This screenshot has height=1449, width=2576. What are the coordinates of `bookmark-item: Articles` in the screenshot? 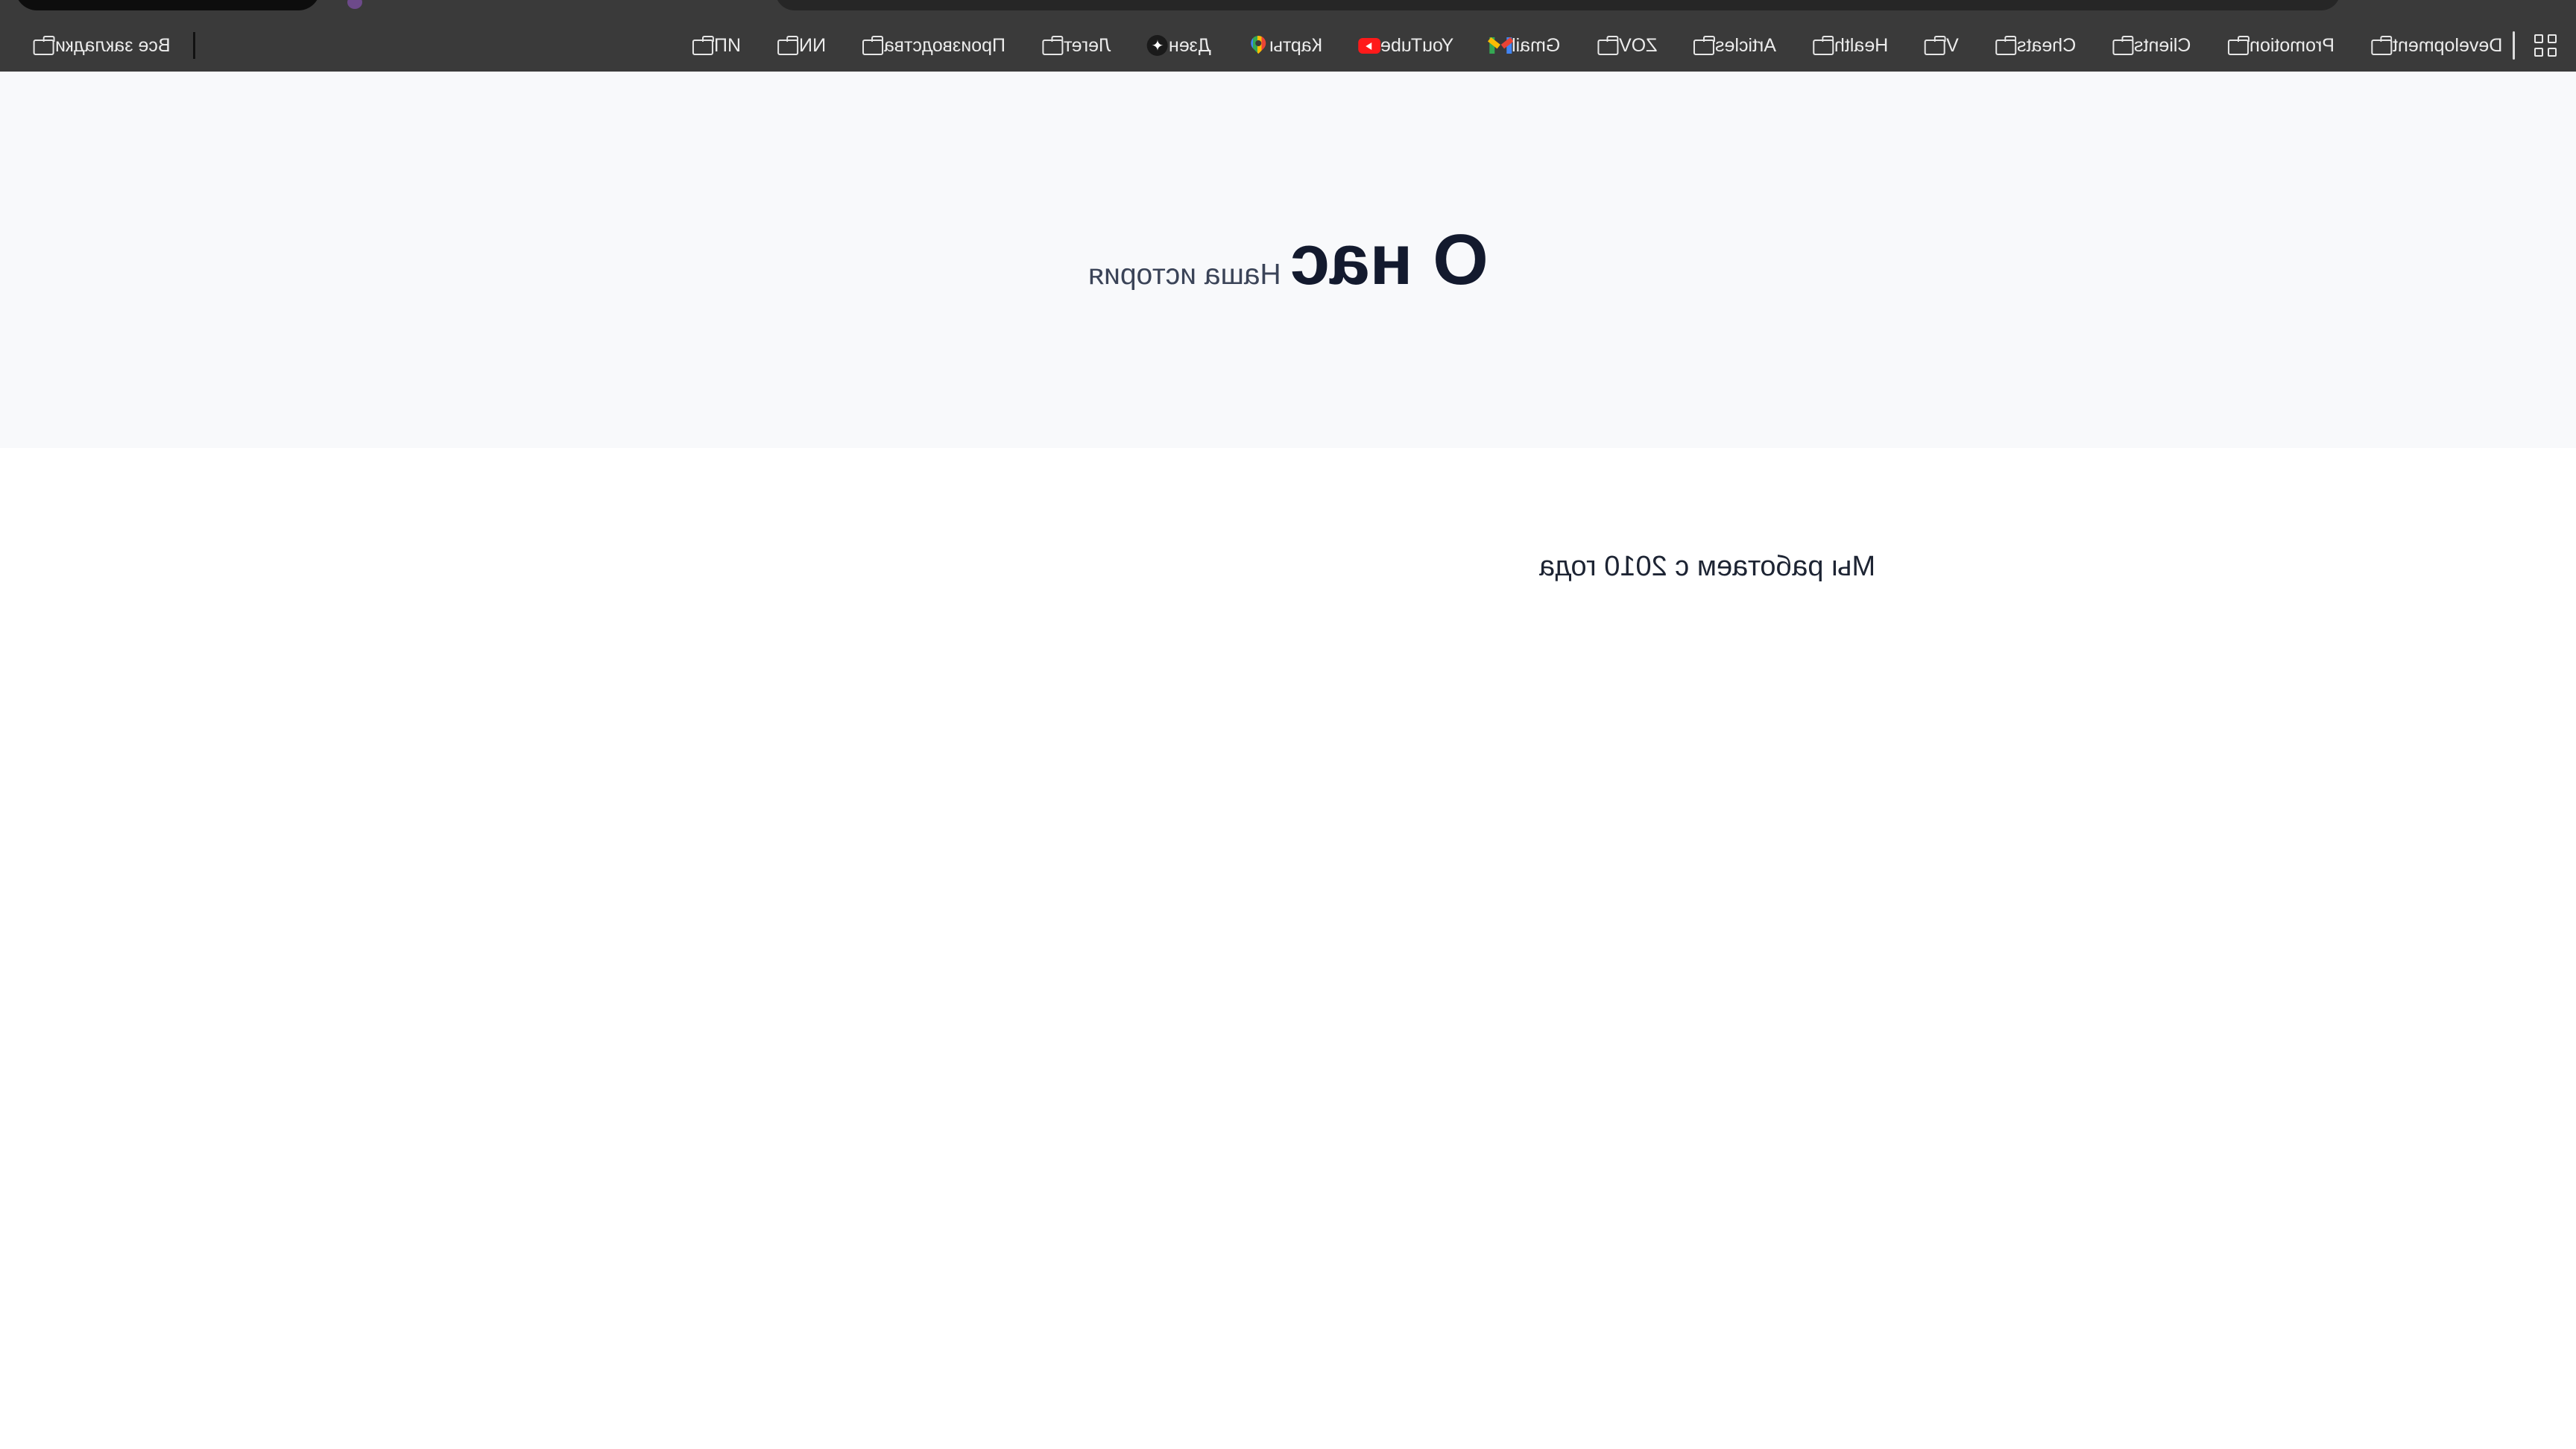 It's located at (1729, 45).